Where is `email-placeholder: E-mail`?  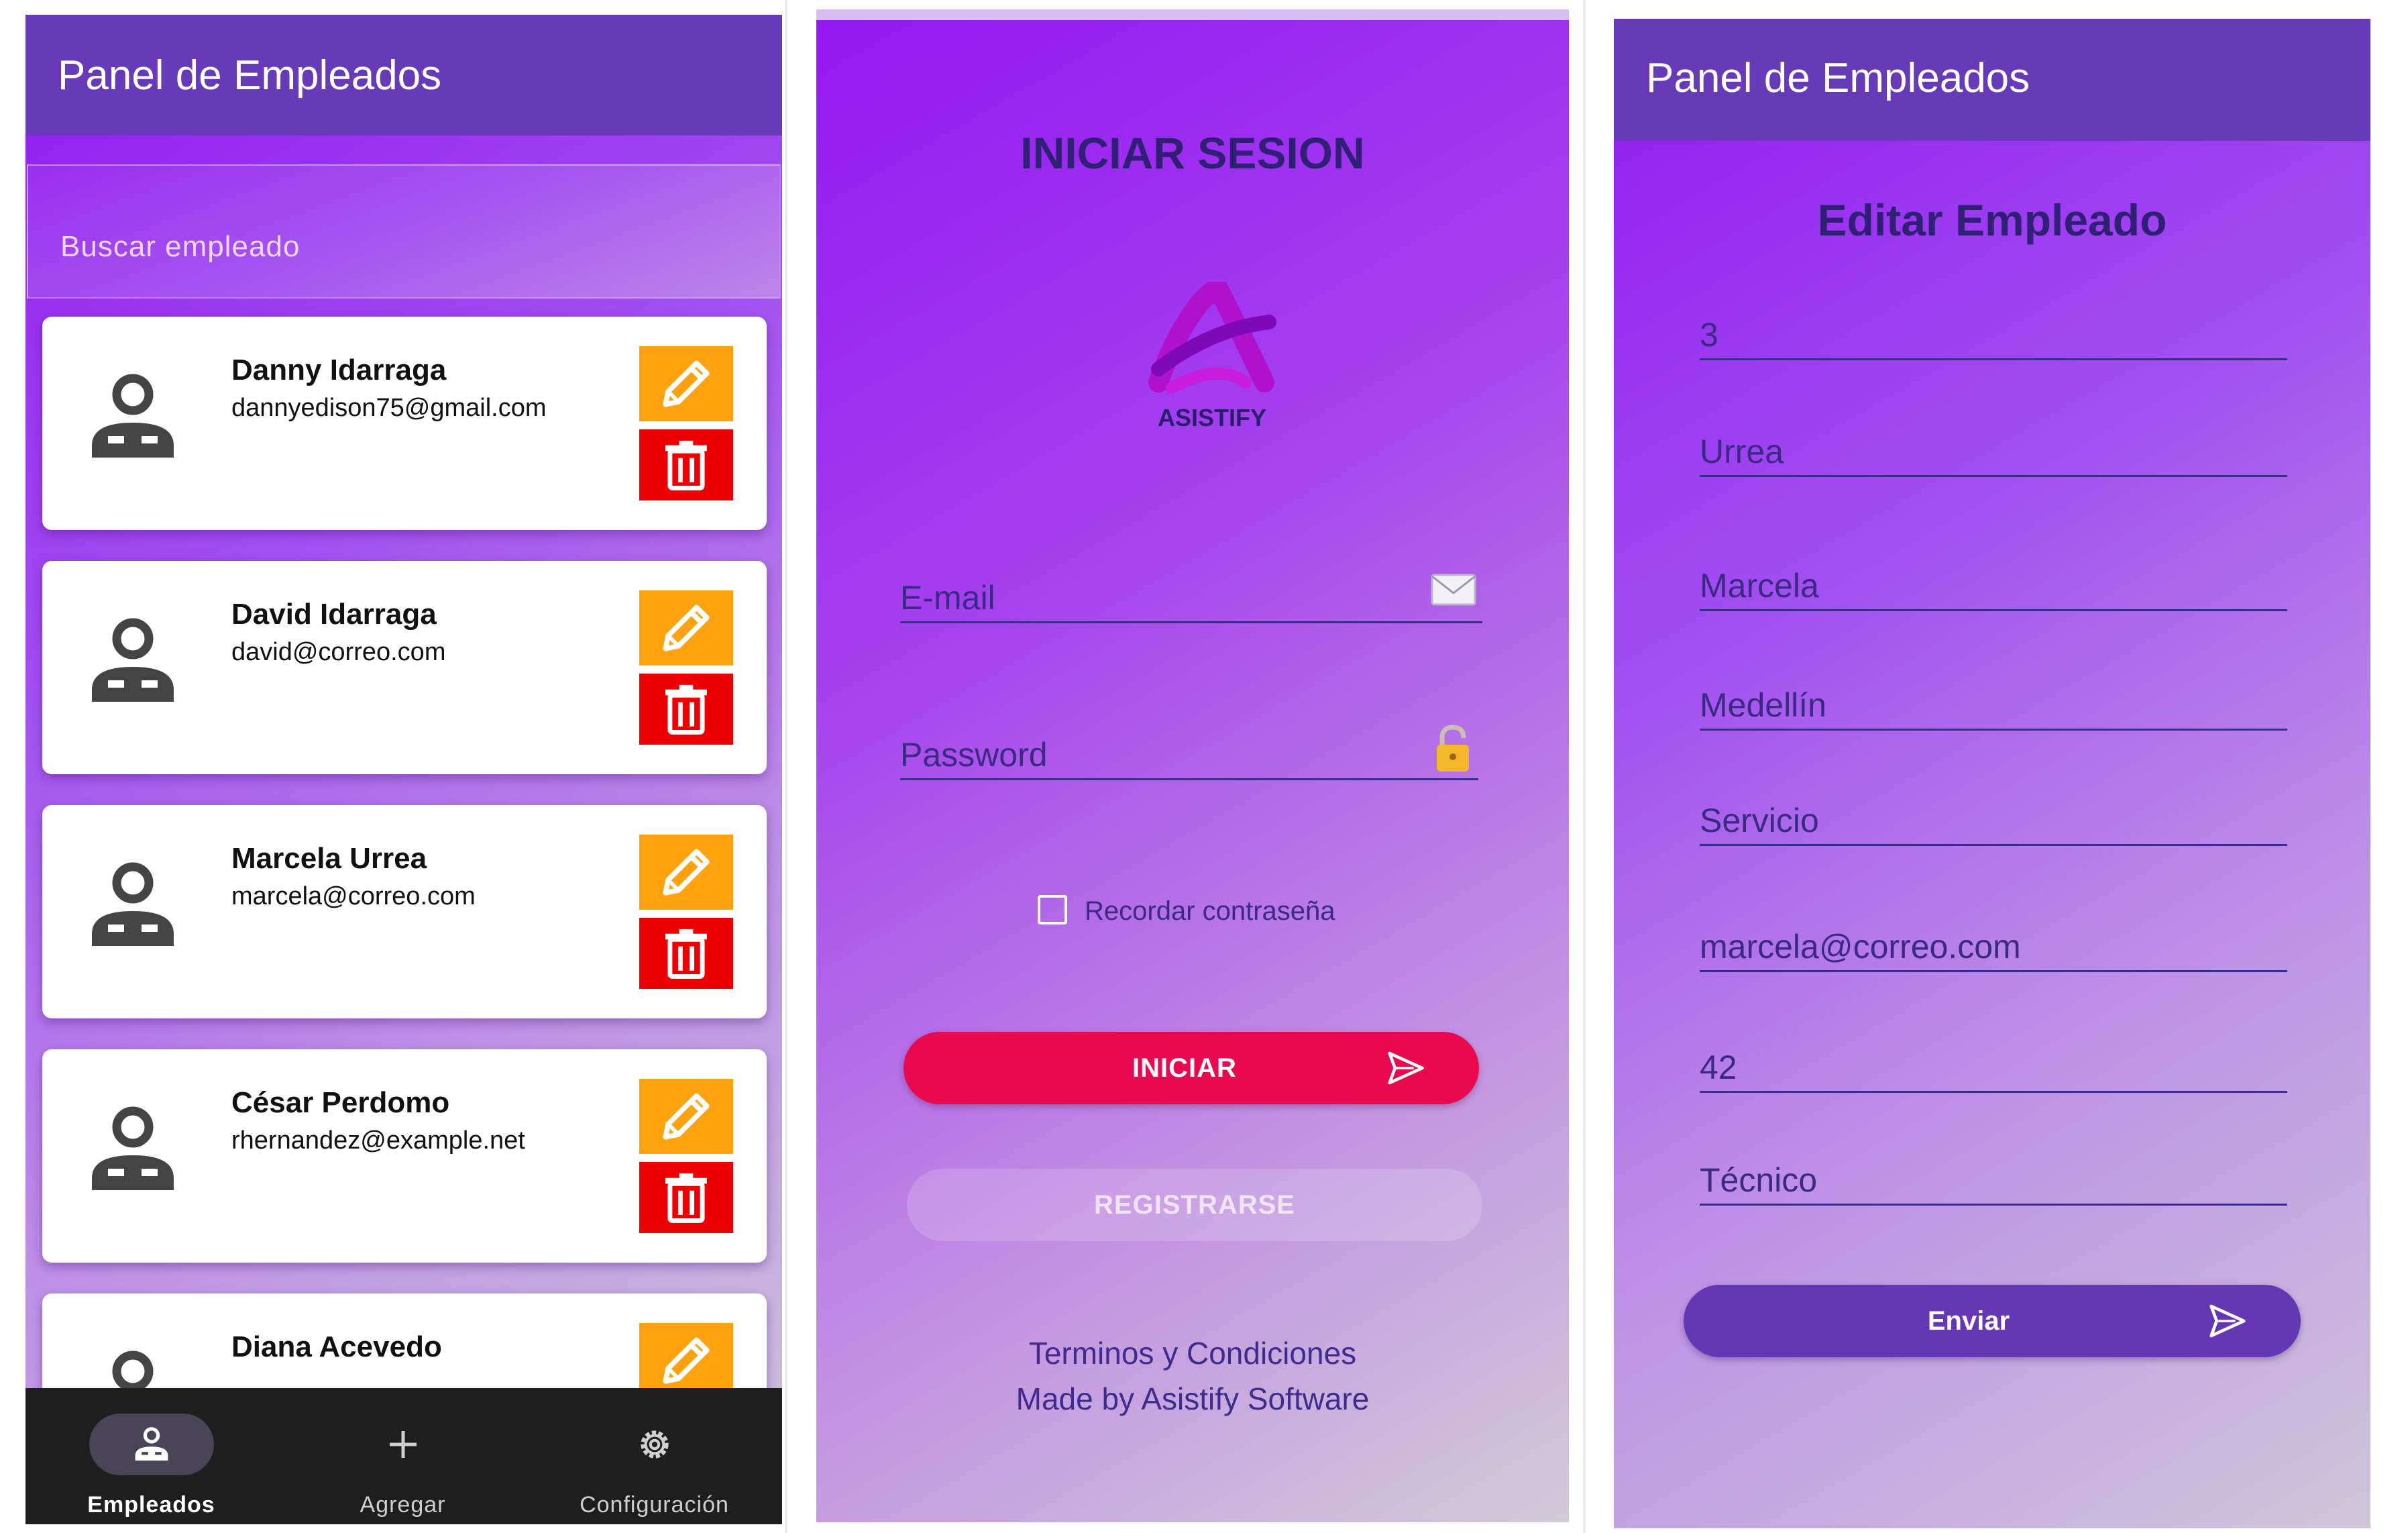 email-placeholder: E-mail is located at coordinates (947, 598).